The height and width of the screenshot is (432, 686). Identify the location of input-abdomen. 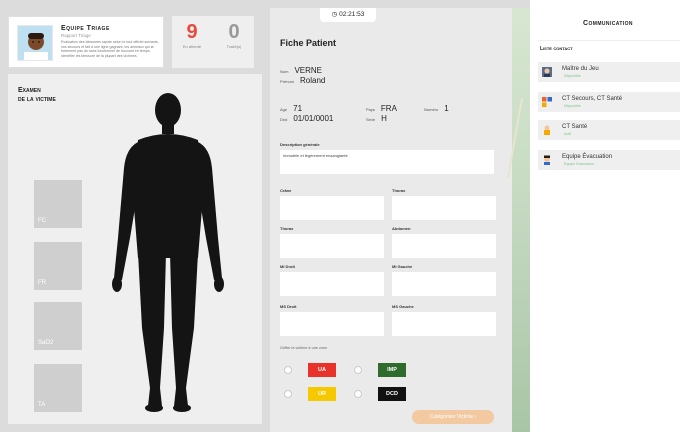
(444, 246).